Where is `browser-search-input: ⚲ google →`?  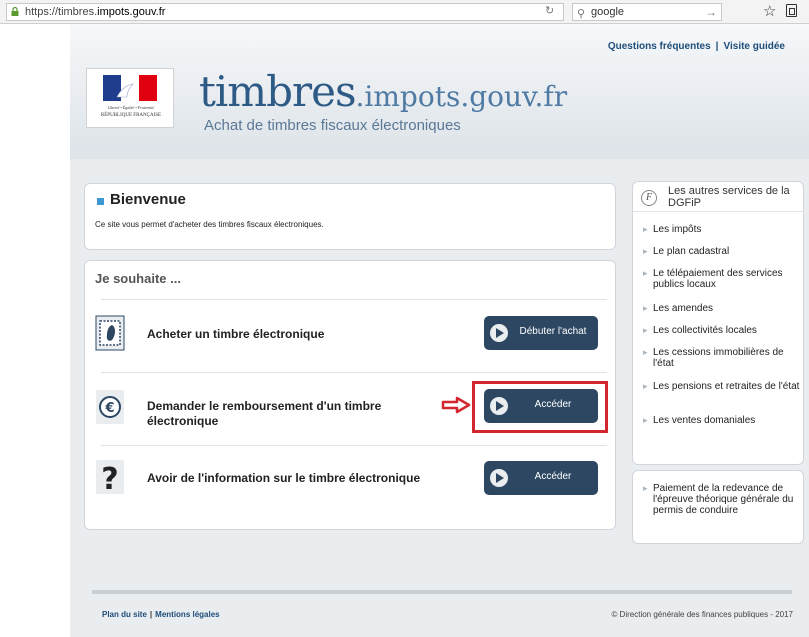
browser-search-input: ⚲ google → is located at coordinates (647, 12).